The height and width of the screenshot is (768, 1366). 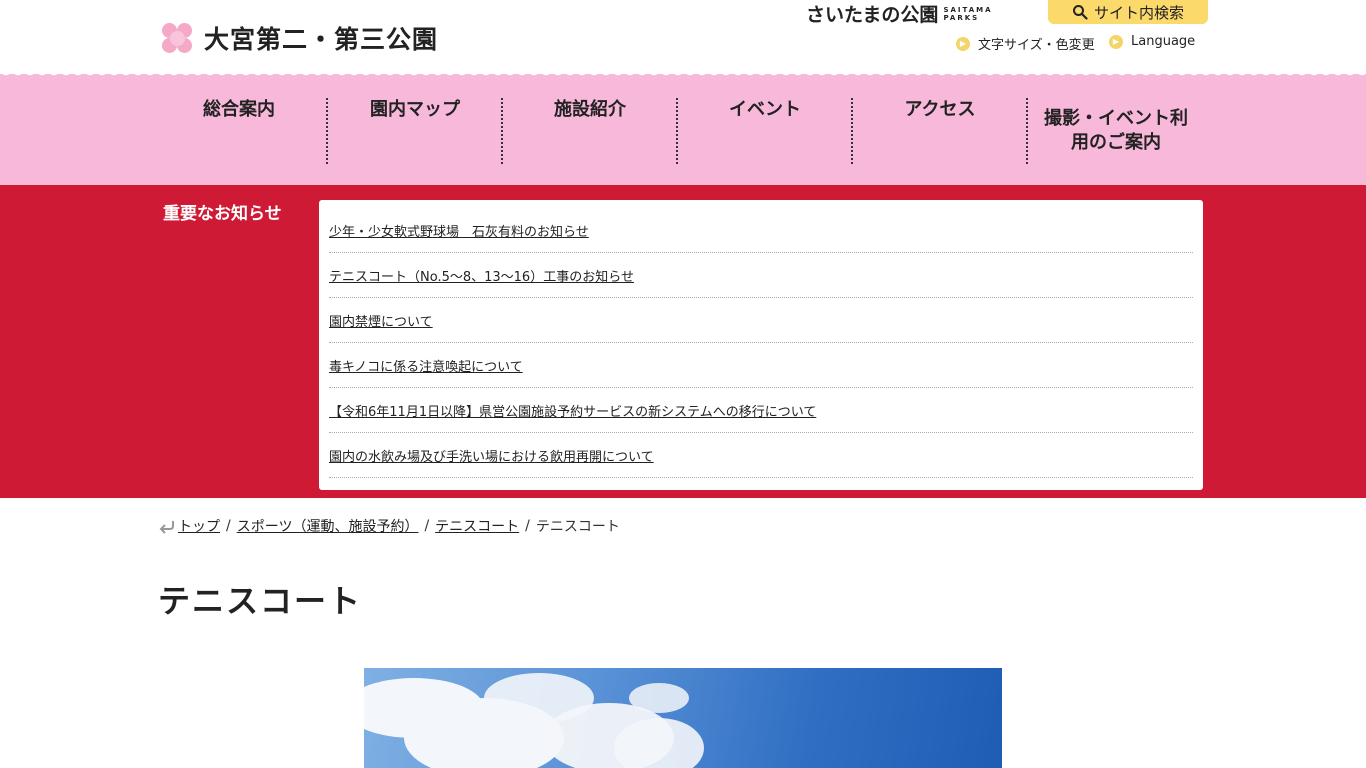 What do you see at coordinates (381, 320) in the screenshot?
I see `notice-link: 園内禁煙について` at bounding box center [381, 320].